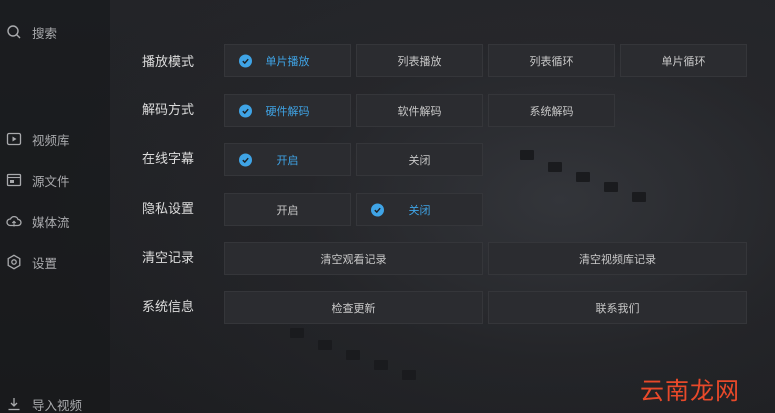 This screenshot has height=413, width=775. I want to click on playback-single-button: 单片播放, so click(287, 60).